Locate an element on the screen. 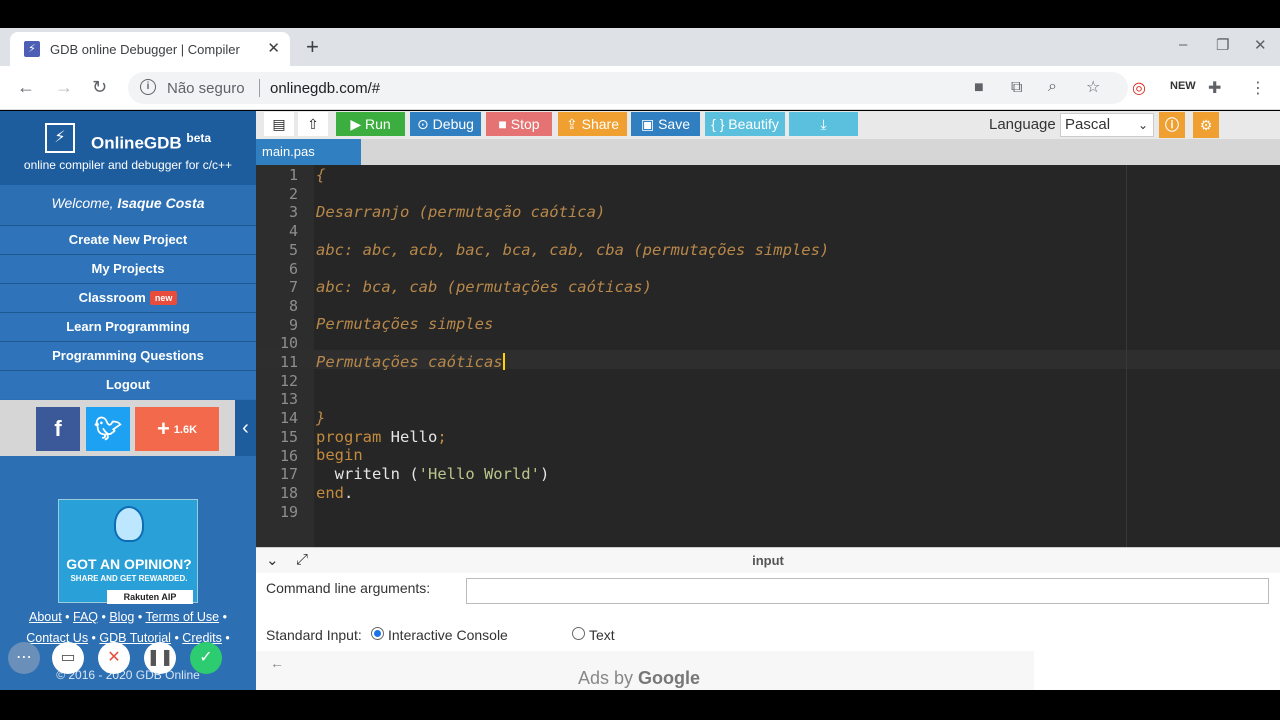  translate-icon: ⧉ is located at coordinates (1016, 88).